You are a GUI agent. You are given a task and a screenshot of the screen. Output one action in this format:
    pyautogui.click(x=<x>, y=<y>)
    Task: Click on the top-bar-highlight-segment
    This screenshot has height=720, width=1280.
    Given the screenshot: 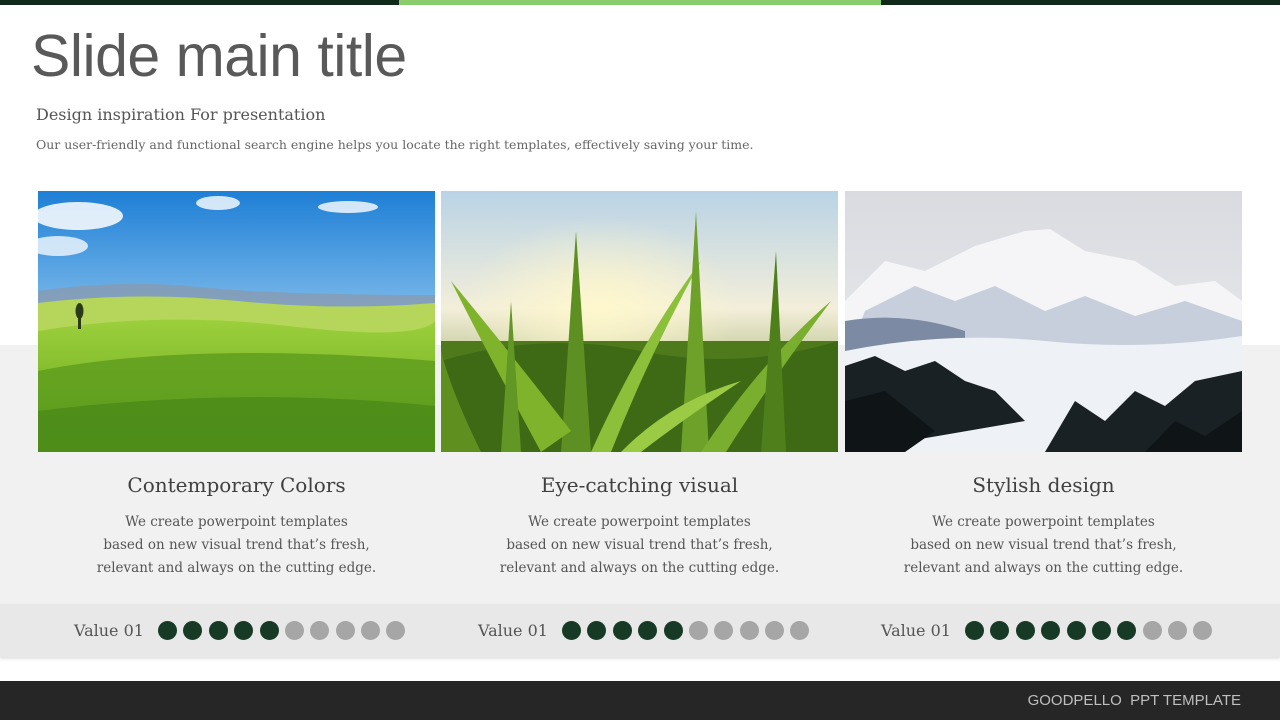 What is the action you would take?
    pyautogui.click(x=640, y=2)
    